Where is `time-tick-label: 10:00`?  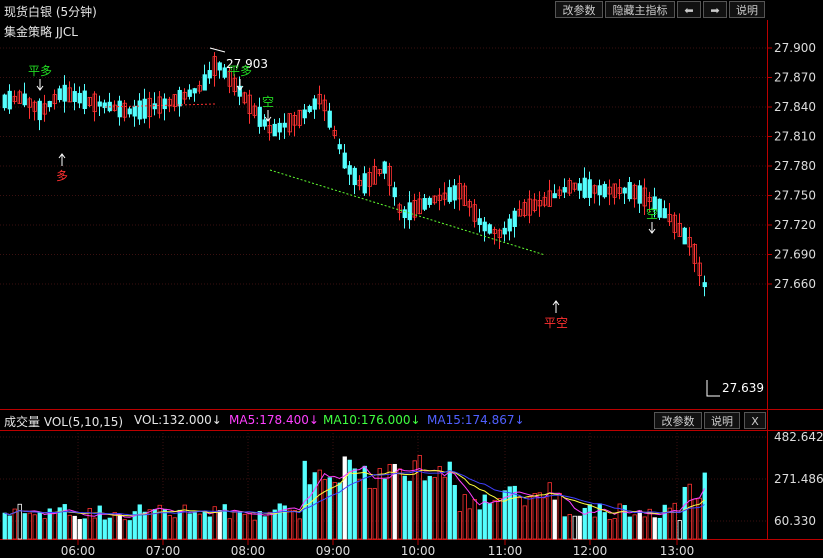 time-tick-label: 10:00 is located at coordinates (418, 551).